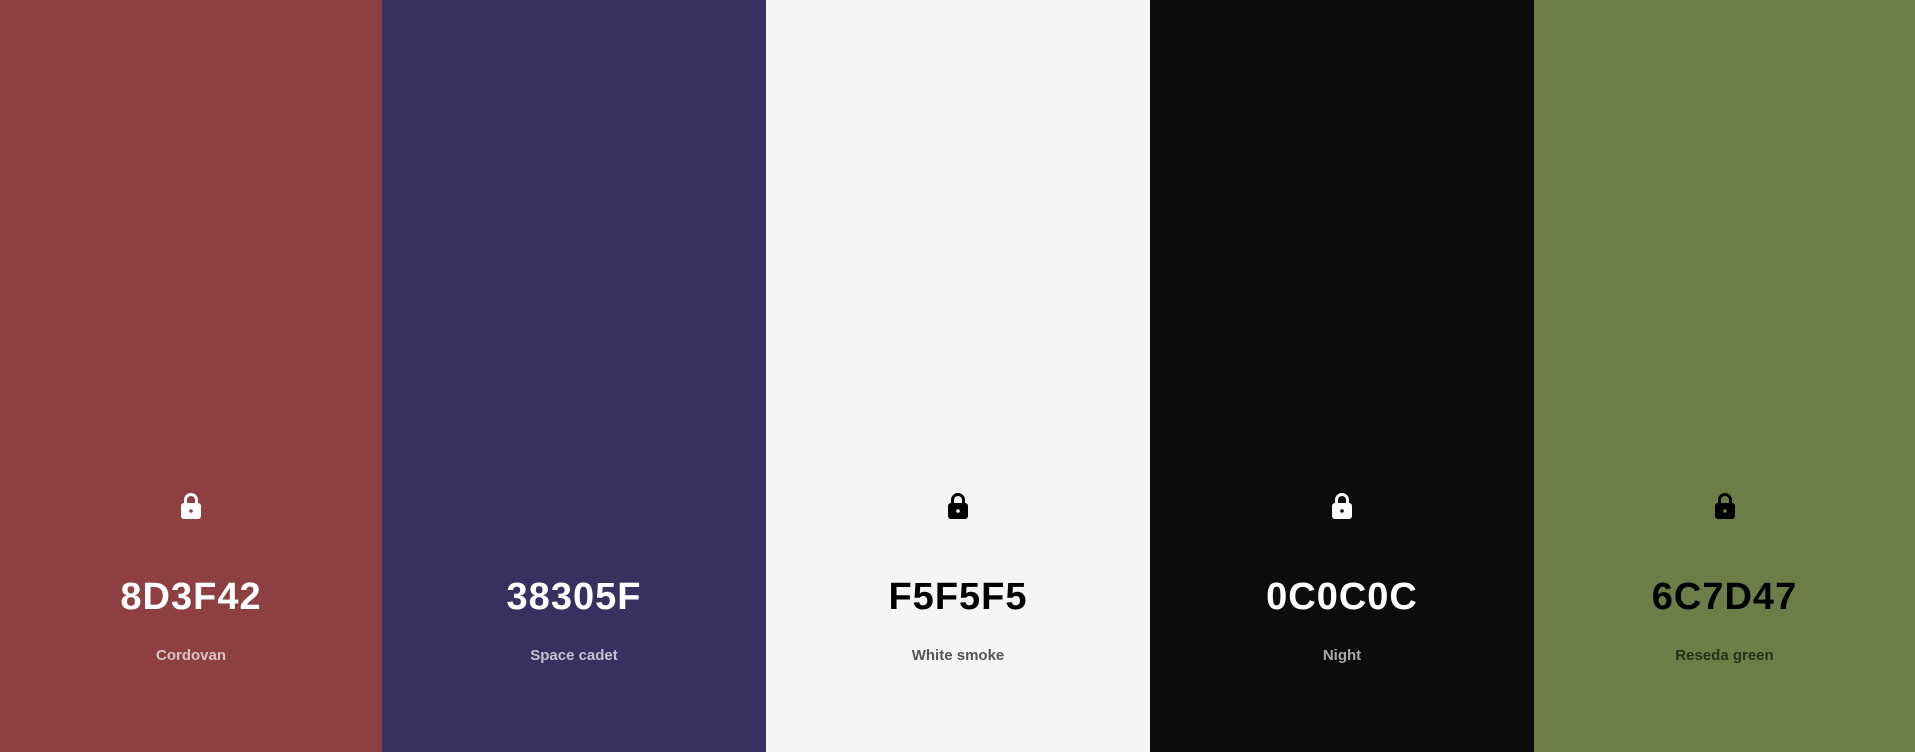  What do you see at coordinates (1342, 597) in the screenshot?
I see `hex-code: 0C0C0C` at bounding box center [1342, 597].